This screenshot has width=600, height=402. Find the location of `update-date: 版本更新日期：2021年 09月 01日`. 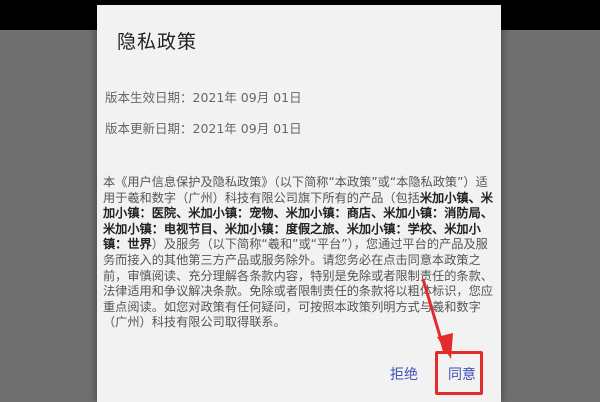

update-date: 版本更新日期：2021年 09月 01日 is located at coordinates (203, 128).